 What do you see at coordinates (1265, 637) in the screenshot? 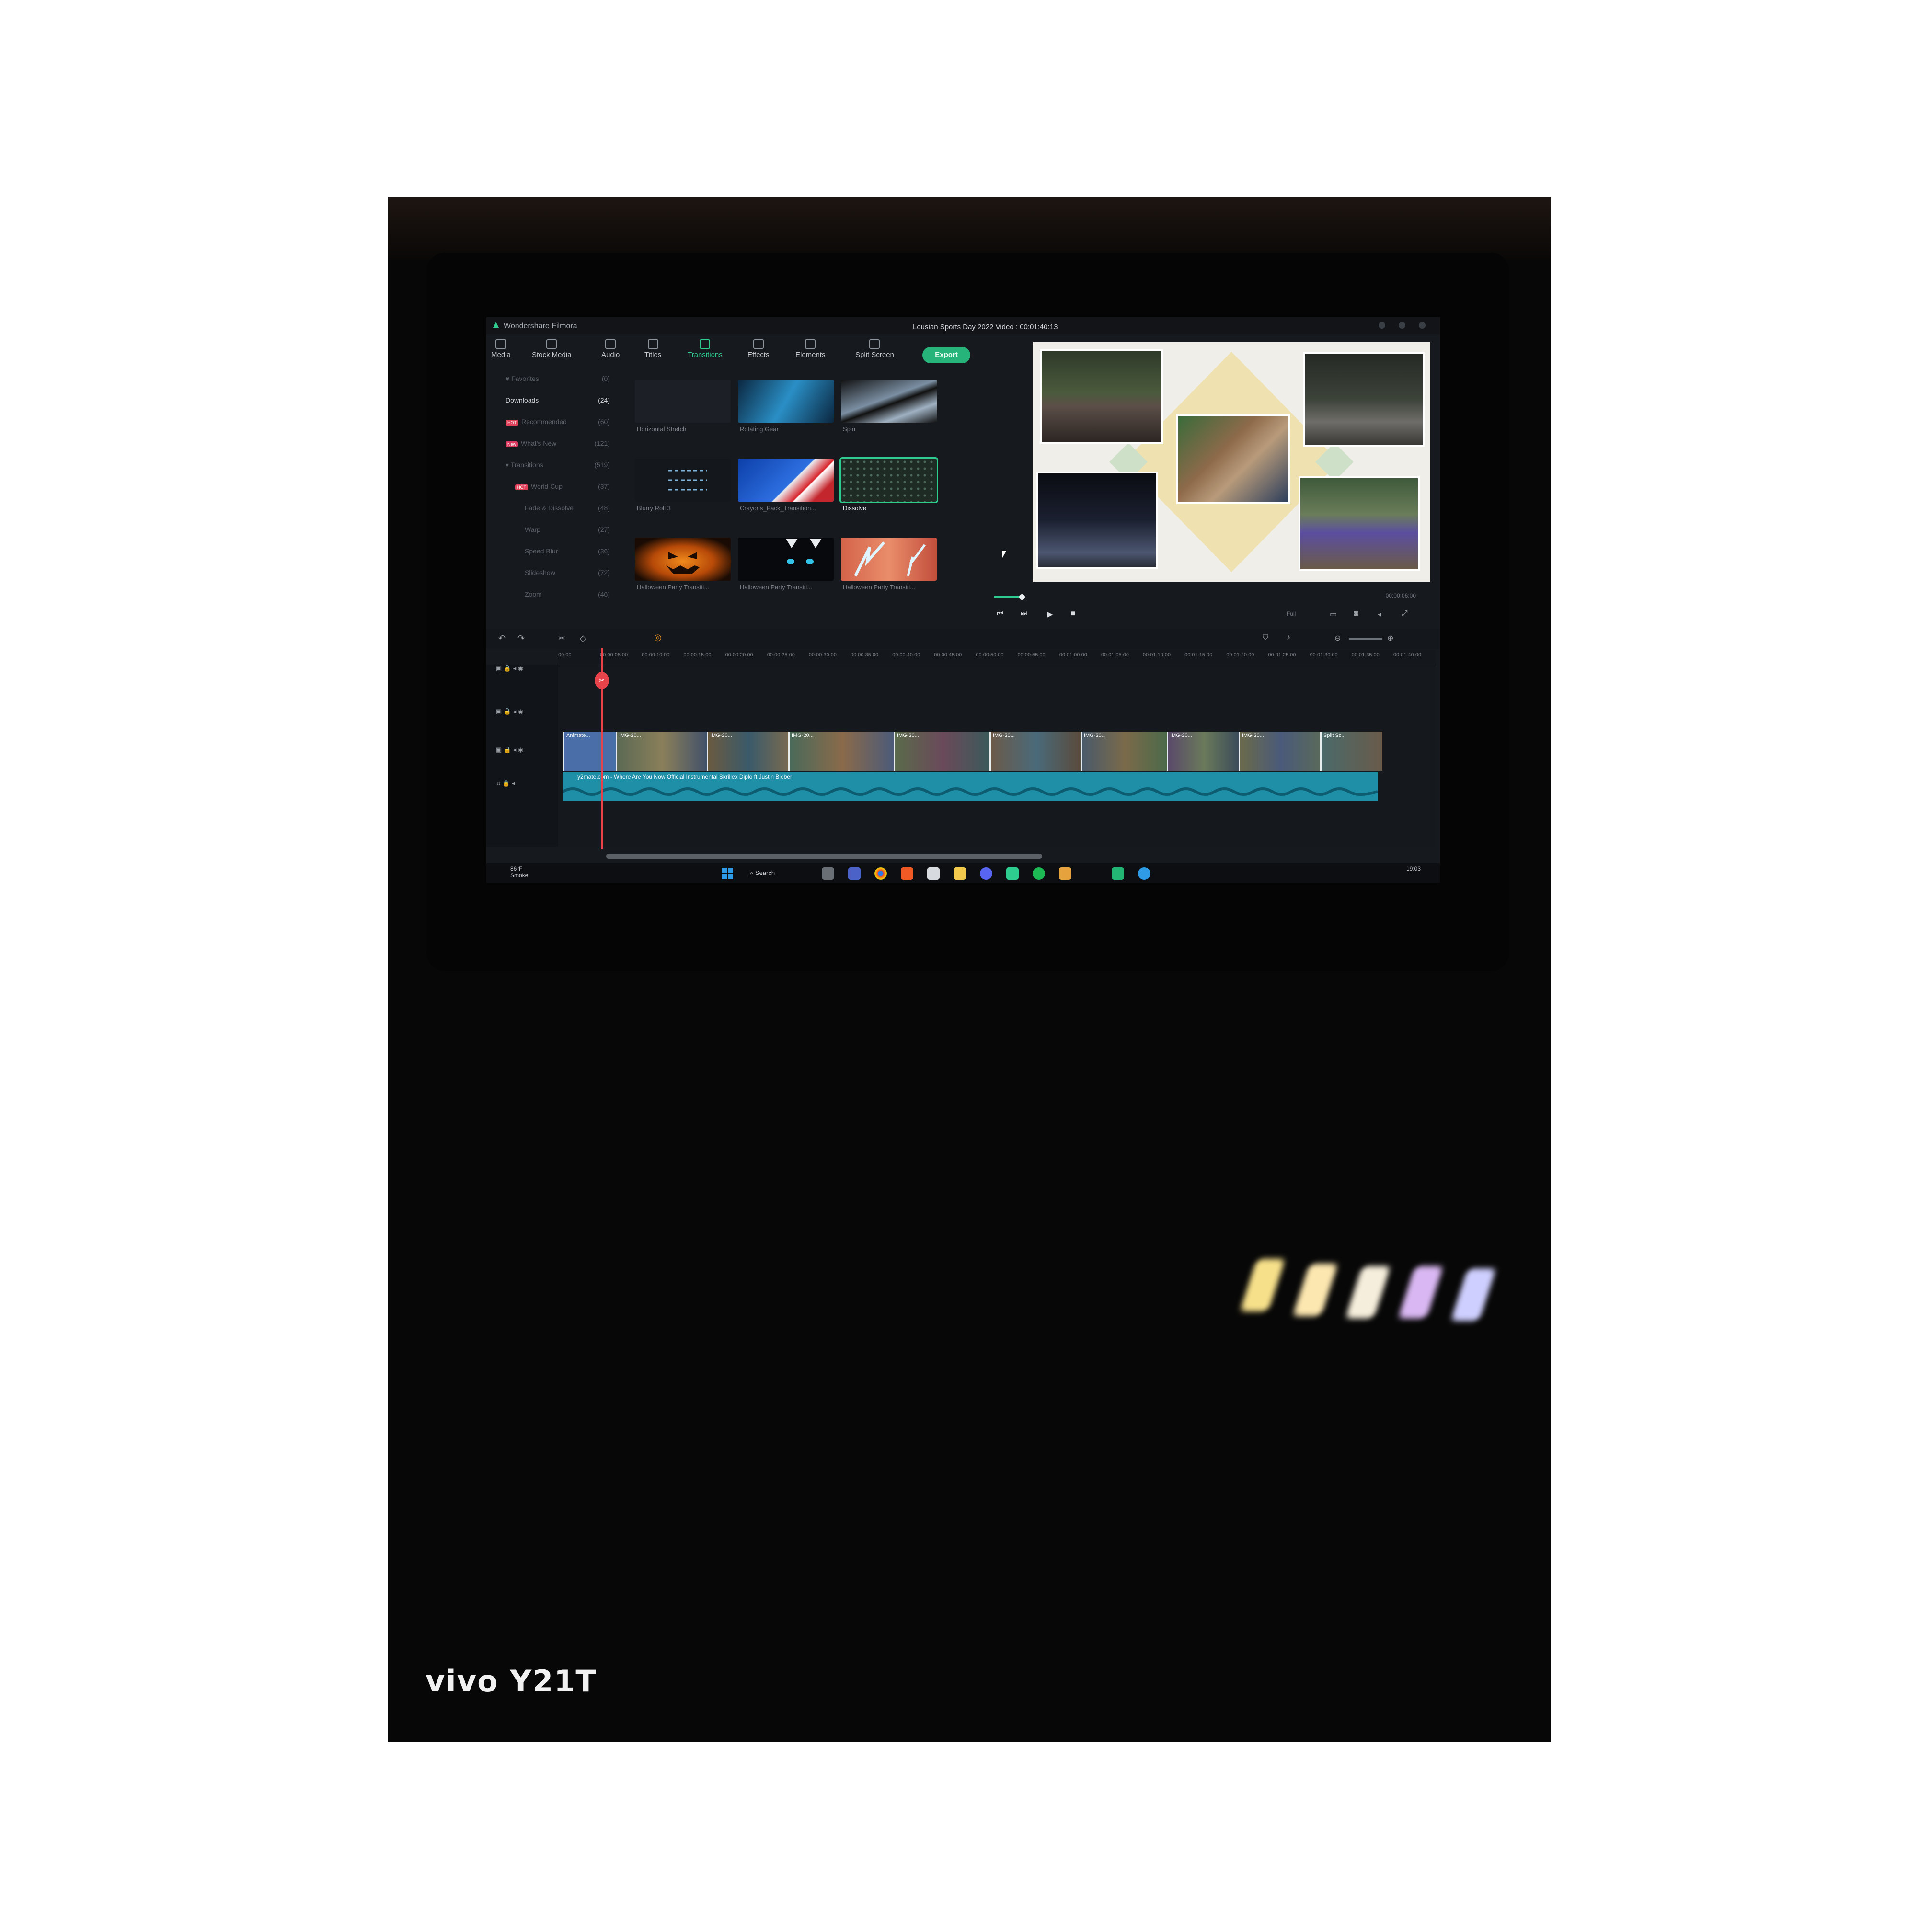
I see `shield-icon: ⛉` at bounding box center [1265, 637].